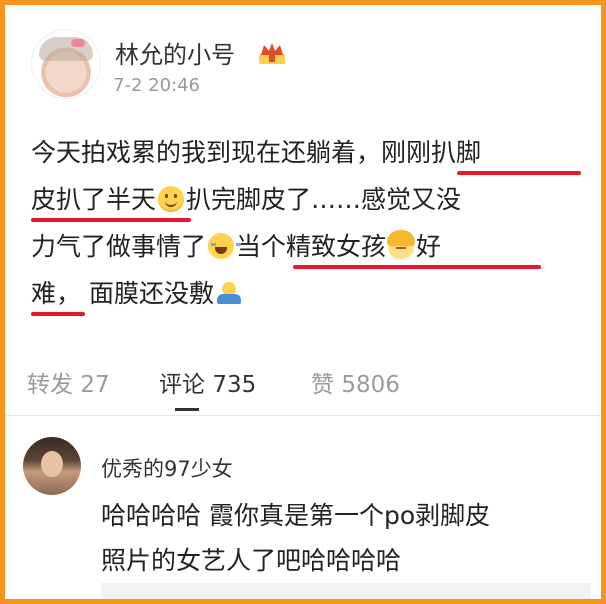 Image resolution: width=606 pixels, height=604 pixels. I want to click on post-text-segment: 当个精致女孩, so click(311, 246).